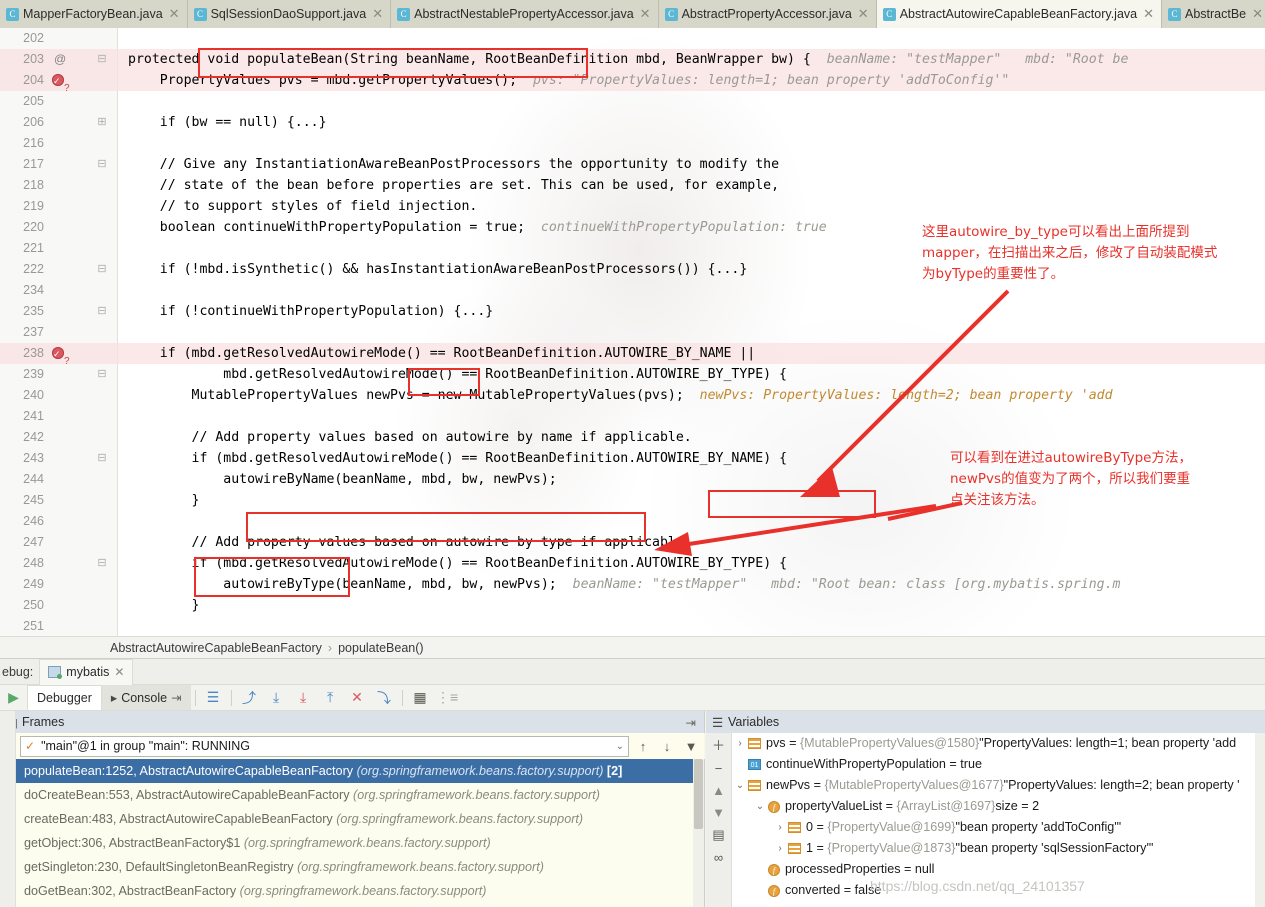  I want to click on variable-row: f processedProperties = null, so click(998, 869).